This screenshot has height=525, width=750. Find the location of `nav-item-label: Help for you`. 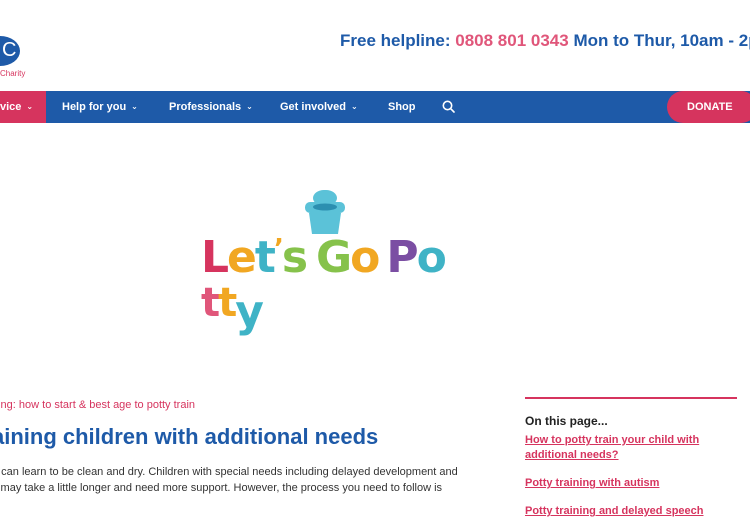

nav-item-label: Help for you is located at coordinates (94, 107).